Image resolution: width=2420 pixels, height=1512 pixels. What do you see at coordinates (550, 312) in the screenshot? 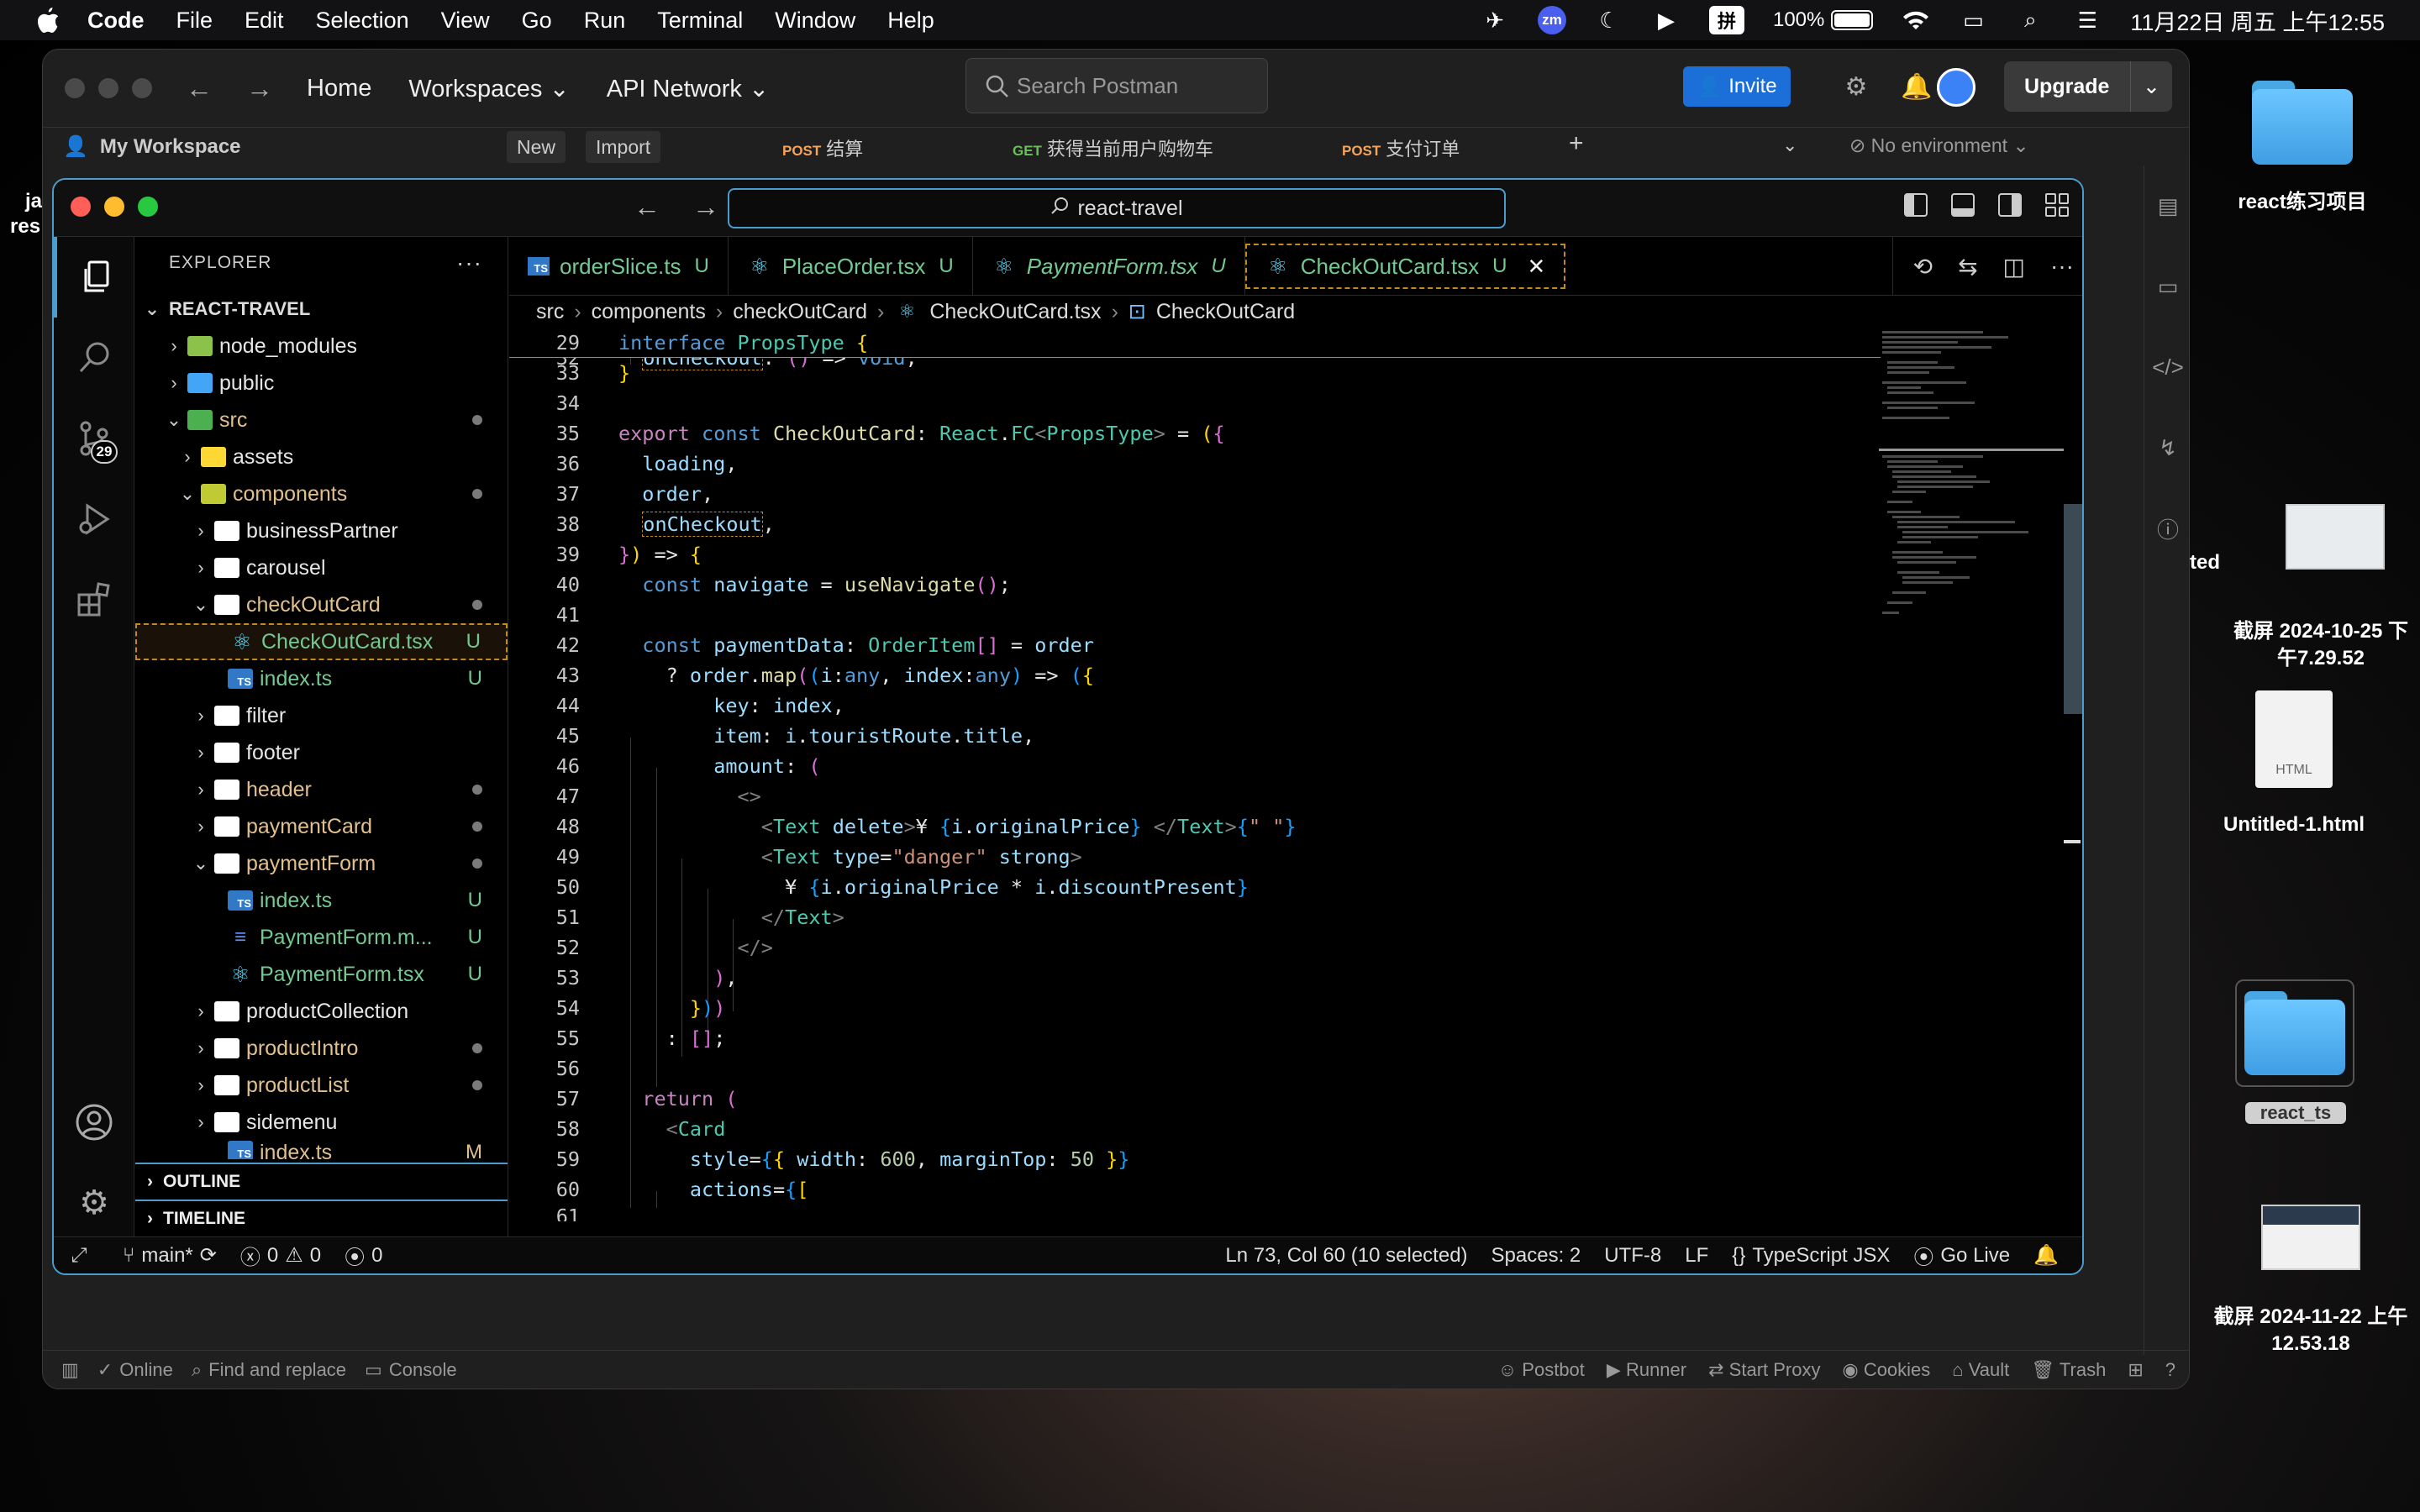
I see `breadcrumb-item: src` at bounding box center [550, 312].